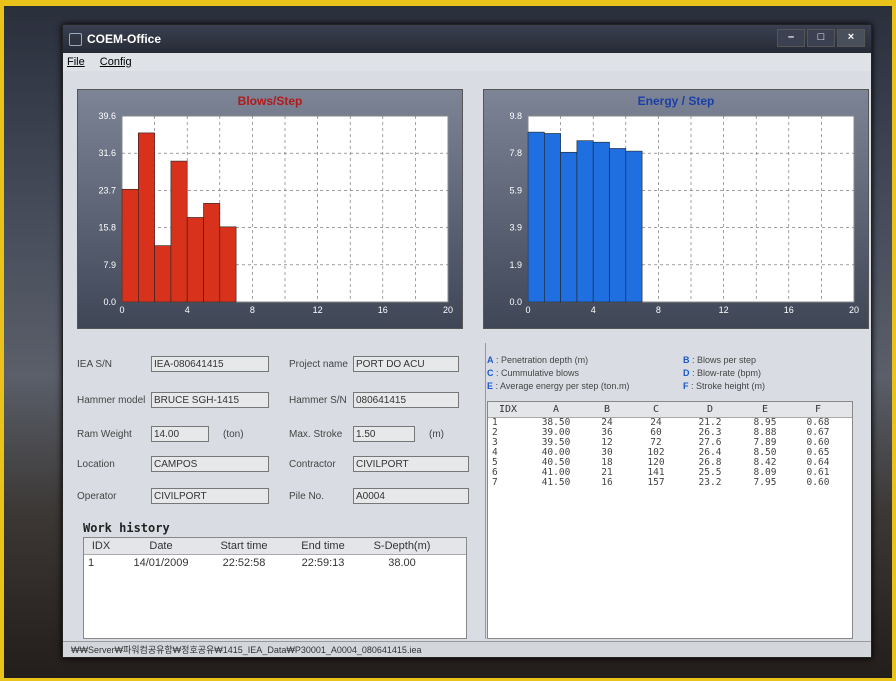 The width and height of the screenshot is (896, 681). I want to click on hammer-model-label: Hammer model, so click(111, 400).